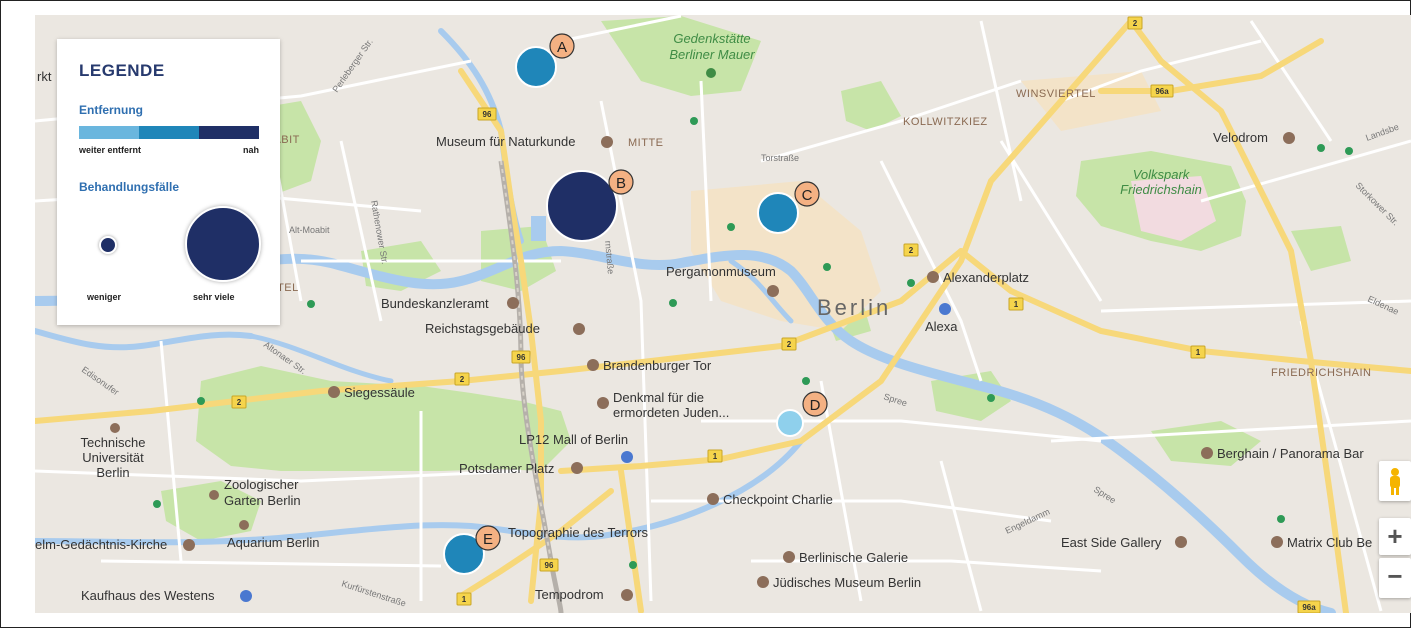 Image resolution: width=1411 pixels, height=628 pixels. Describe the element at coordinates (1290, 453) in the screenshot. I see `label-berghain: Berghain / Panorama Bar` at that location.